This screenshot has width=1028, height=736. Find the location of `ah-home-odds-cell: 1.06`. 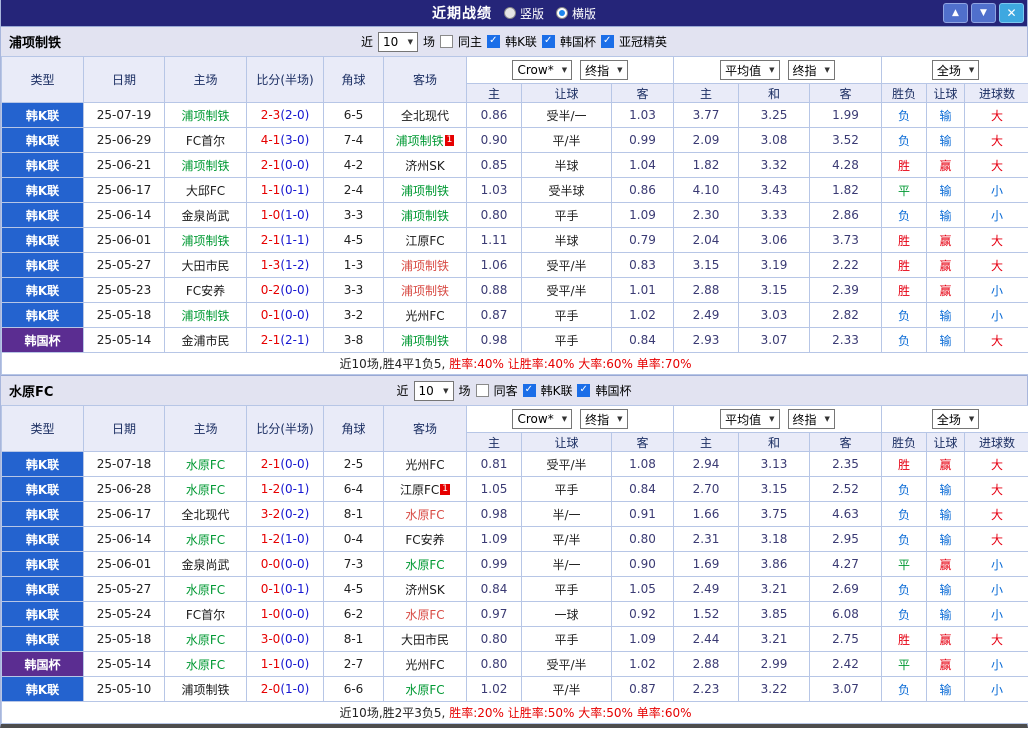

ah-home-odds-cell: 1.06 is located at coordinates (494, 265).